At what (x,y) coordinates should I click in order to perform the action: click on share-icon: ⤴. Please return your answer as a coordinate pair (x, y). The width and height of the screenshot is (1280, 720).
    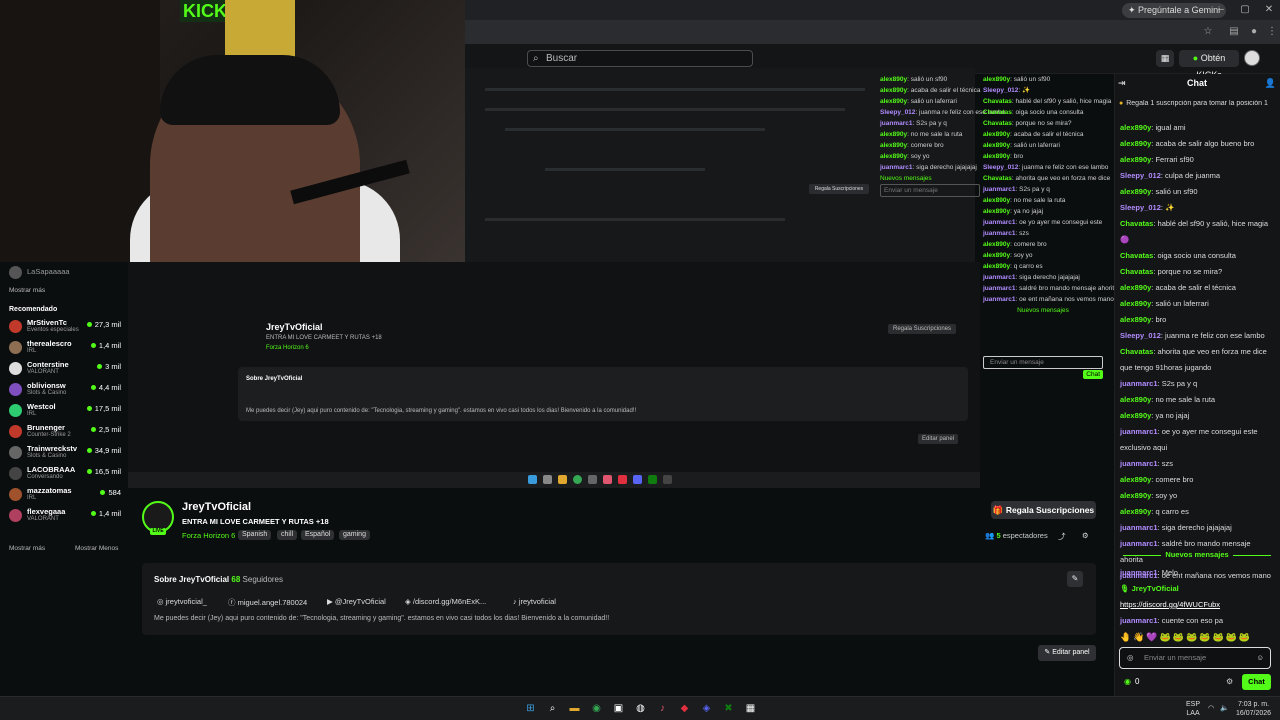
    Looking at the image, I should click on (1062, 536).